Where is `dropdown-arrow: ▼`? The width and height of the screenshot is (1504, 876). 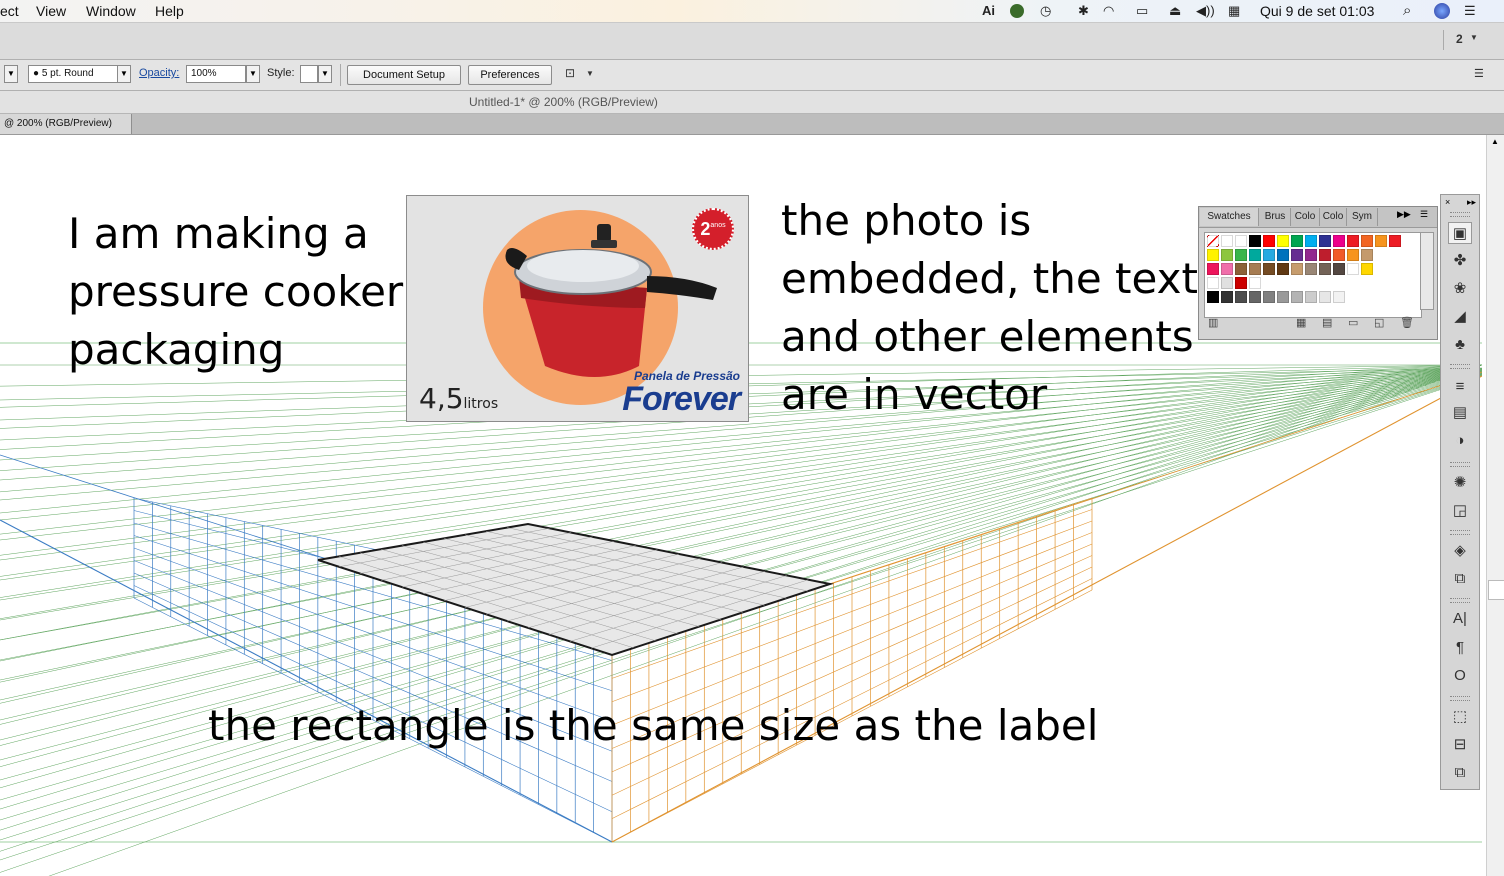
dropdown-arrow: ▼ is located at coordinates (11, 74).